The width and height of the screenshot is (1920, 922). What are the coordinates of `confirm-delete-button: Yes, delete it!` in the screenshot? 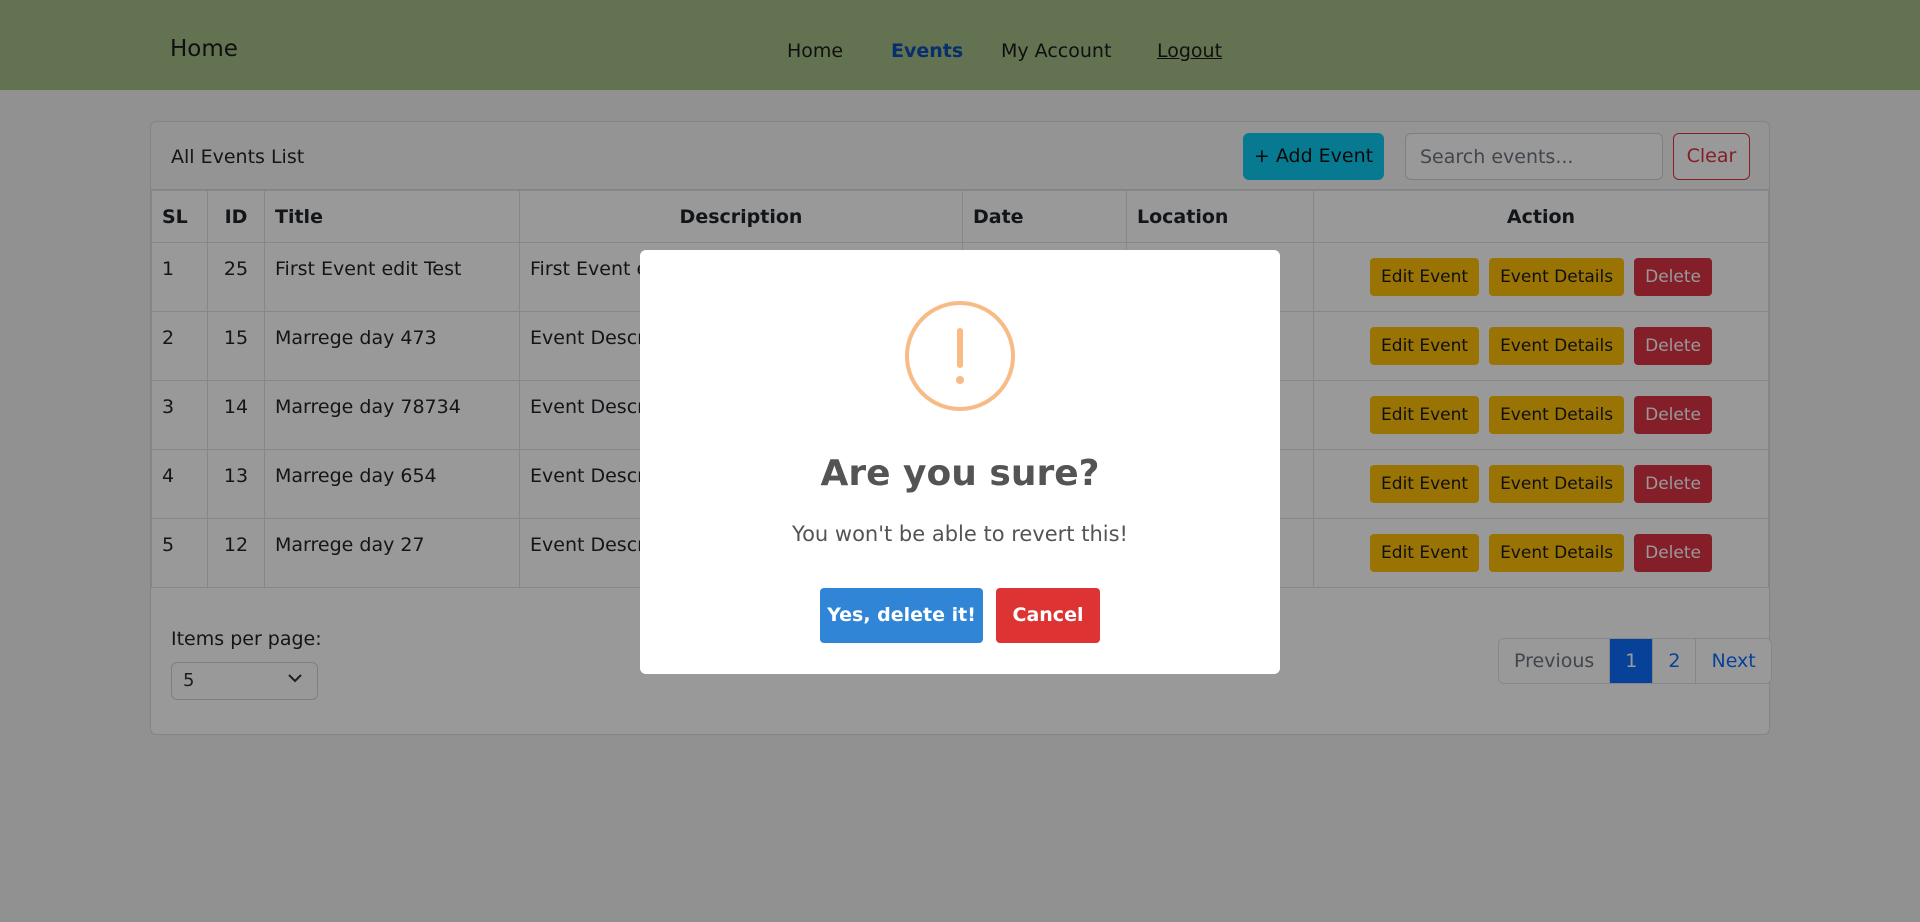 It's located at (901, 615).